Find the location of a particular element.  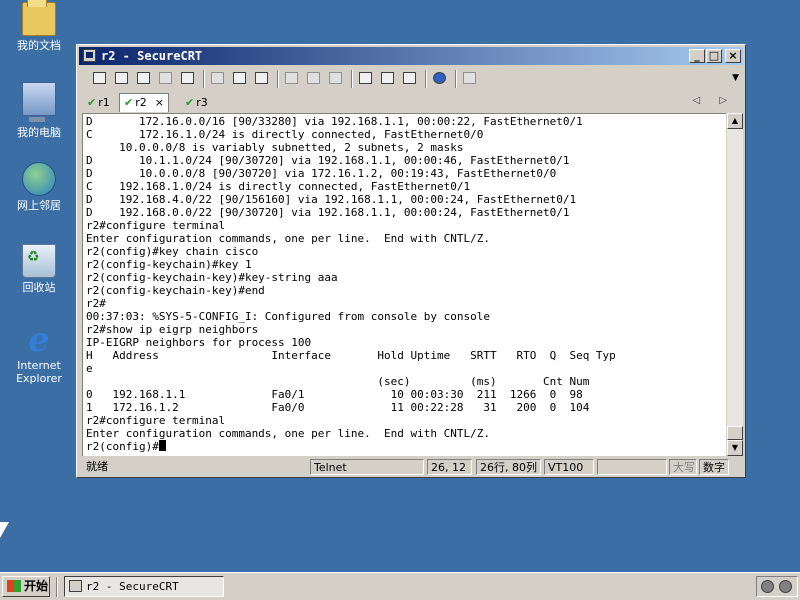

terminal-line: r2(config-keychain-key)#key-string aaa is located at coordinates (212, 277).